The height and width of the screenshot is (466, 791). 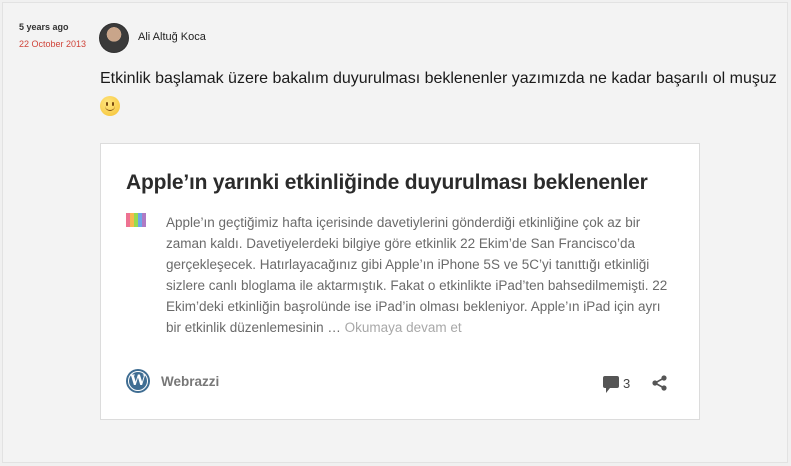 I want to click on comment-icon, so click(x=611, y=384).